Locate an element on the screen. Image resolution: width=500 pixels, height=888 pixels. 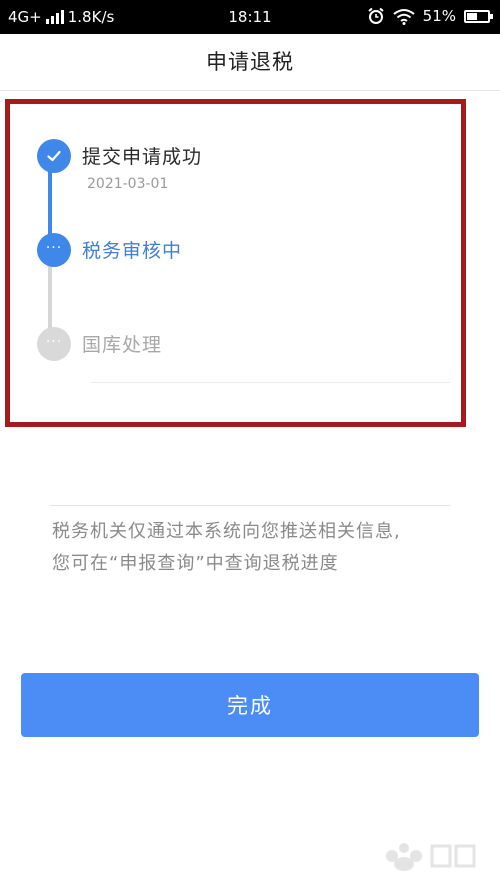
step-2-label: 税务审核中 is located at coordinates (132, 251).